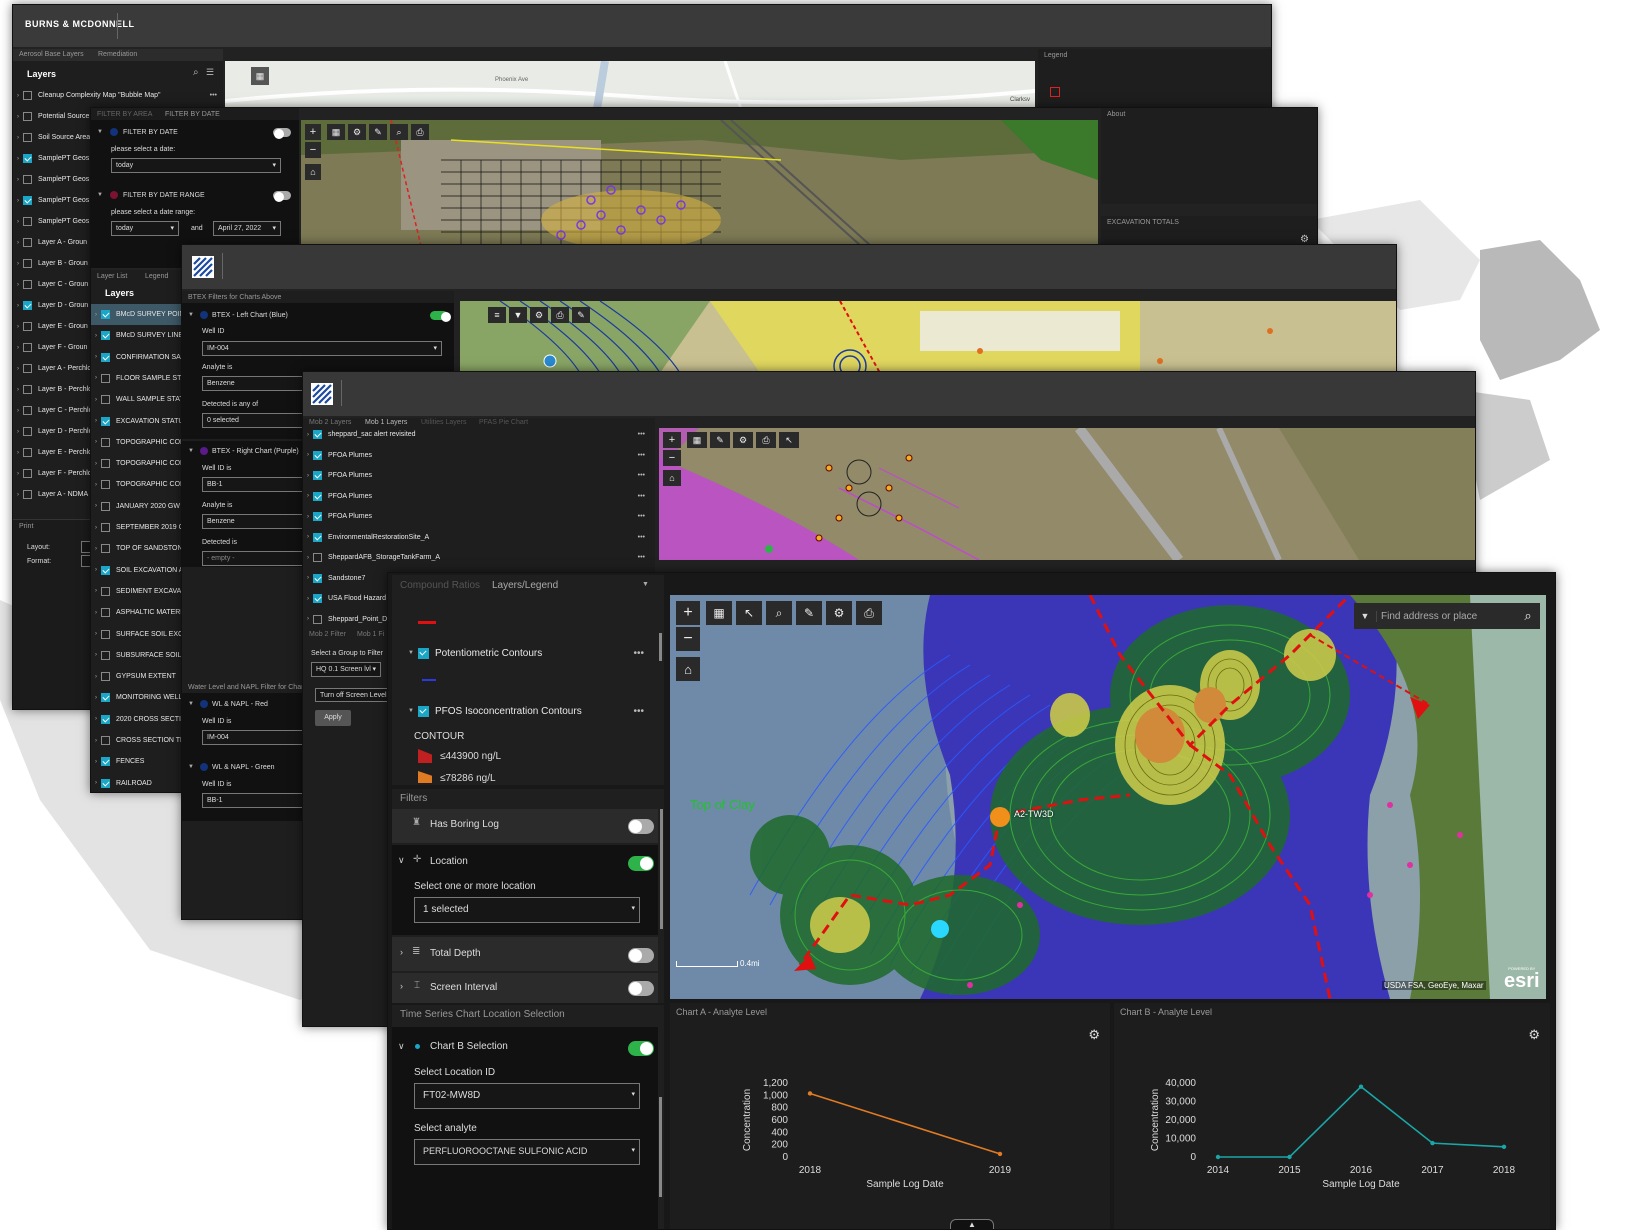 The image size is (1634, 1230). What do you see at coordinates (192, 114) in the screenshot?
I see `tab-filter-date: FILTER BY DATE` at bounding box center [192, 114].